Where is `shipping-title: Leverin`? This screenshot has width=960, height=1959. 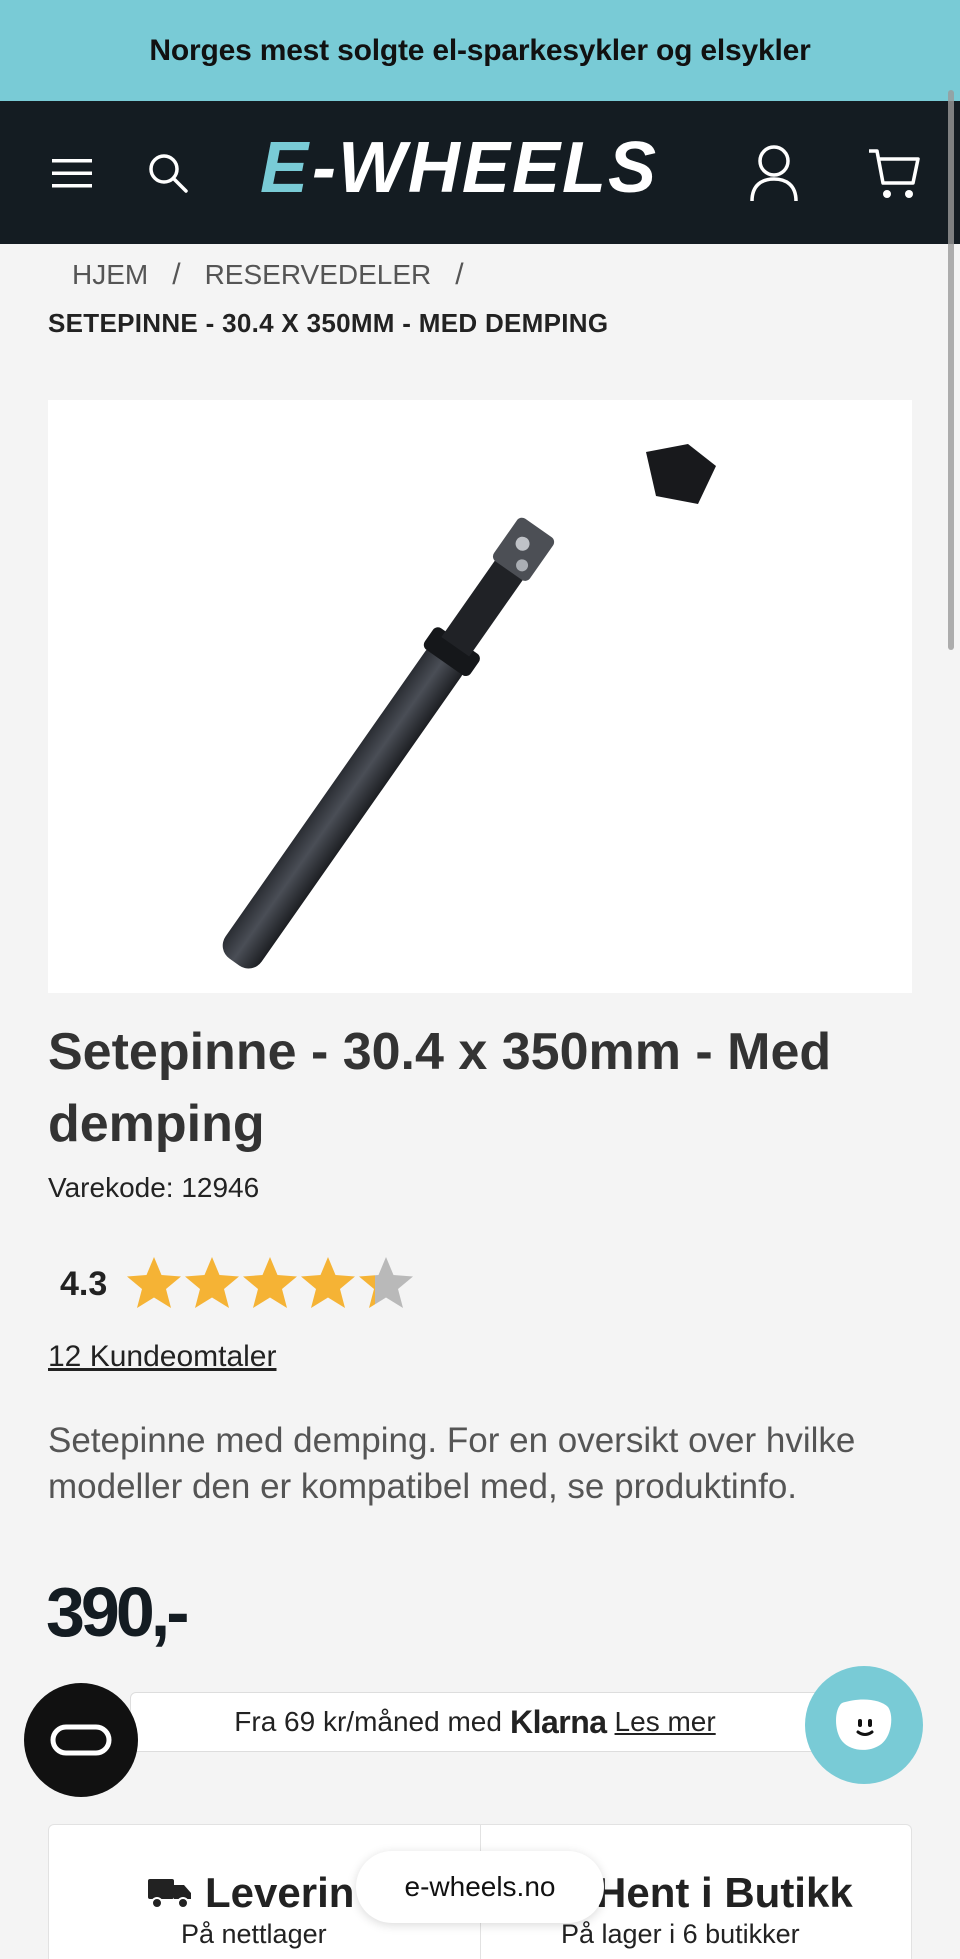 shipping-title: Leverin is located at coordinates (280, 1892).